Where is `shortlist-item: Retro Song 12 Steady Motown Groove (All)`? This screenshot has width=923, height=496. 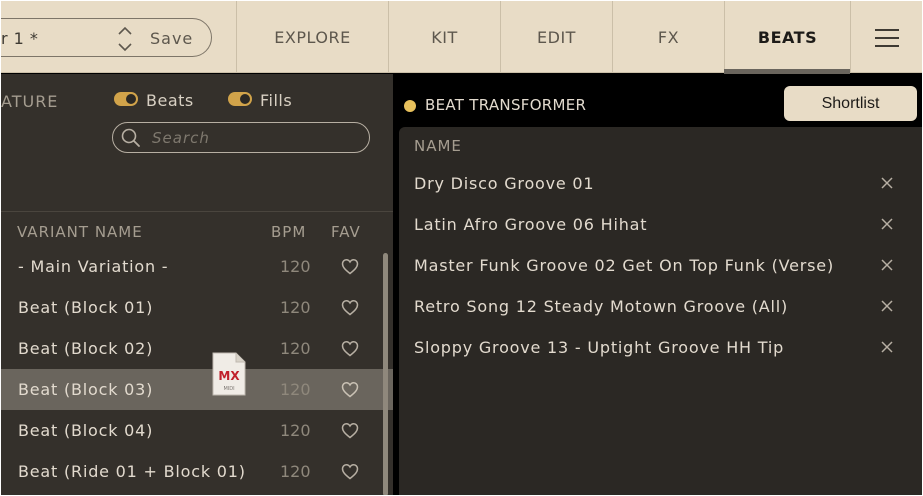 shortlist-item: Retro Song 12 Steady Motown Groove (All) is located at coordinates (601, 306).